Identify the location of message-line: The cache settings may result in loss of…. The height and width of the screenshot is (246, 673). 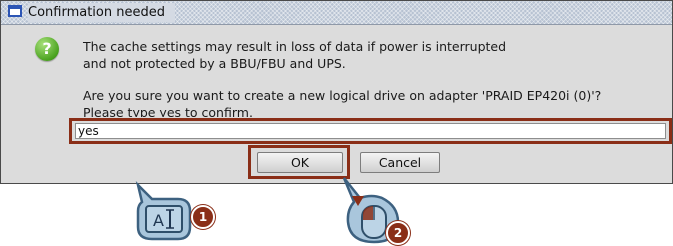
(295, 46).